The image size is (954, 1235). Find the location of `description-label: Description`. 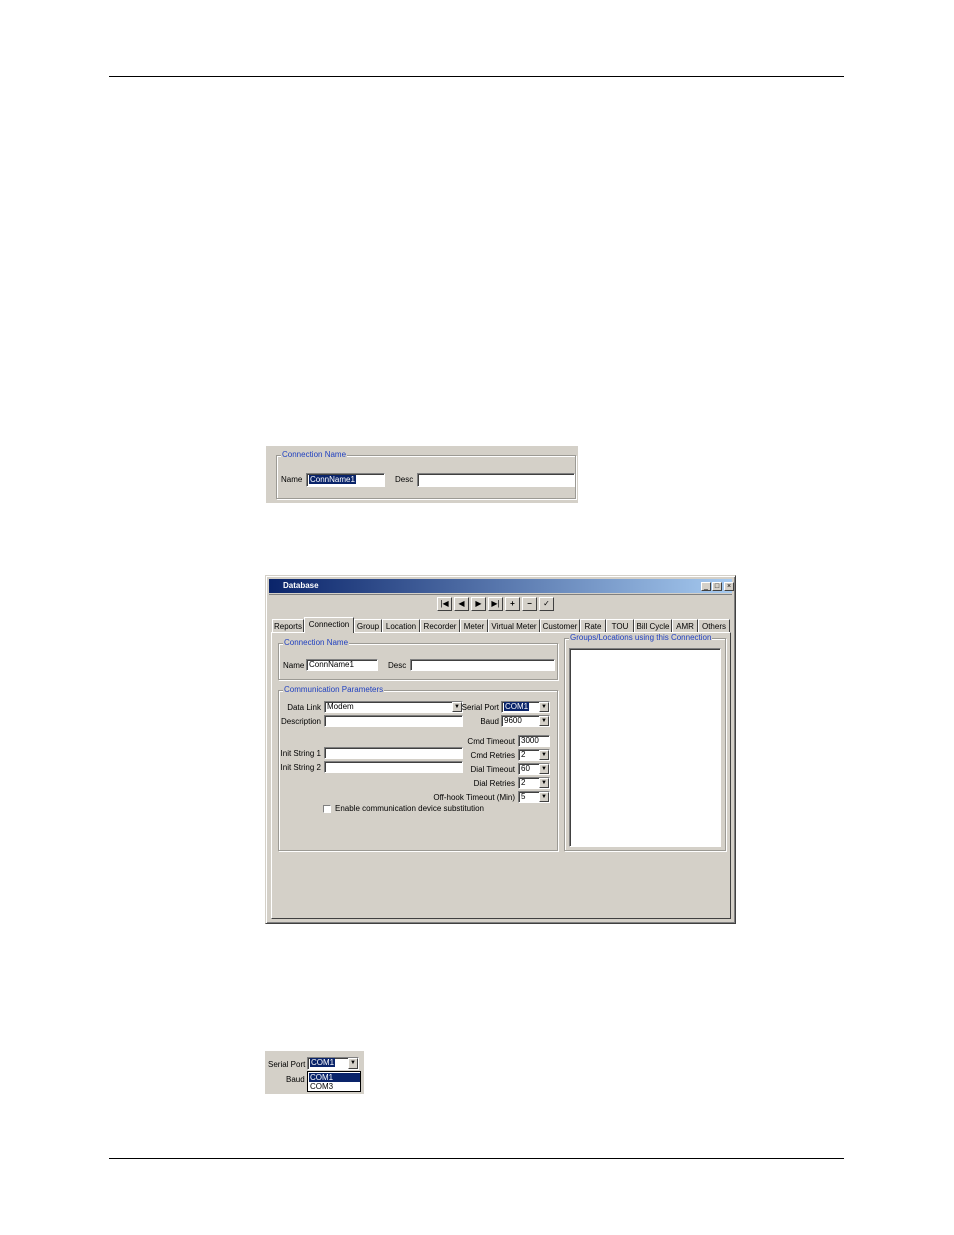

description-label: Description is located at coordinates (300, 721).